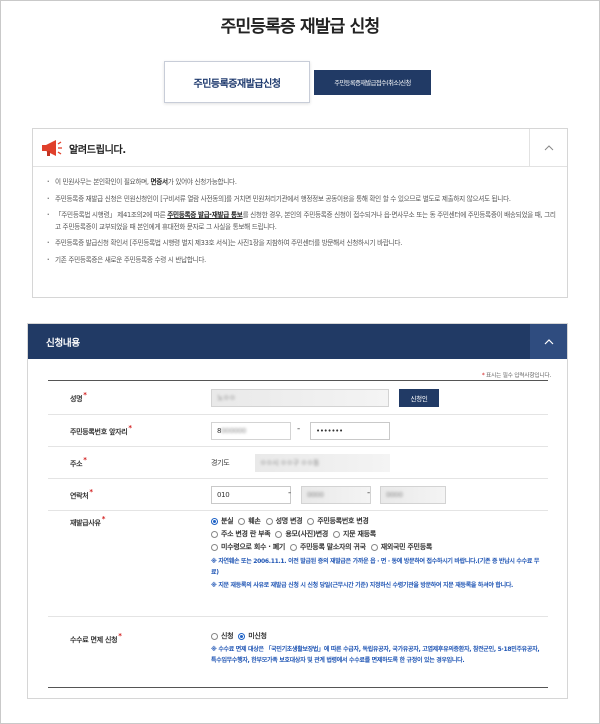  I want to click on name-label: 성명*, so click(78, 397).